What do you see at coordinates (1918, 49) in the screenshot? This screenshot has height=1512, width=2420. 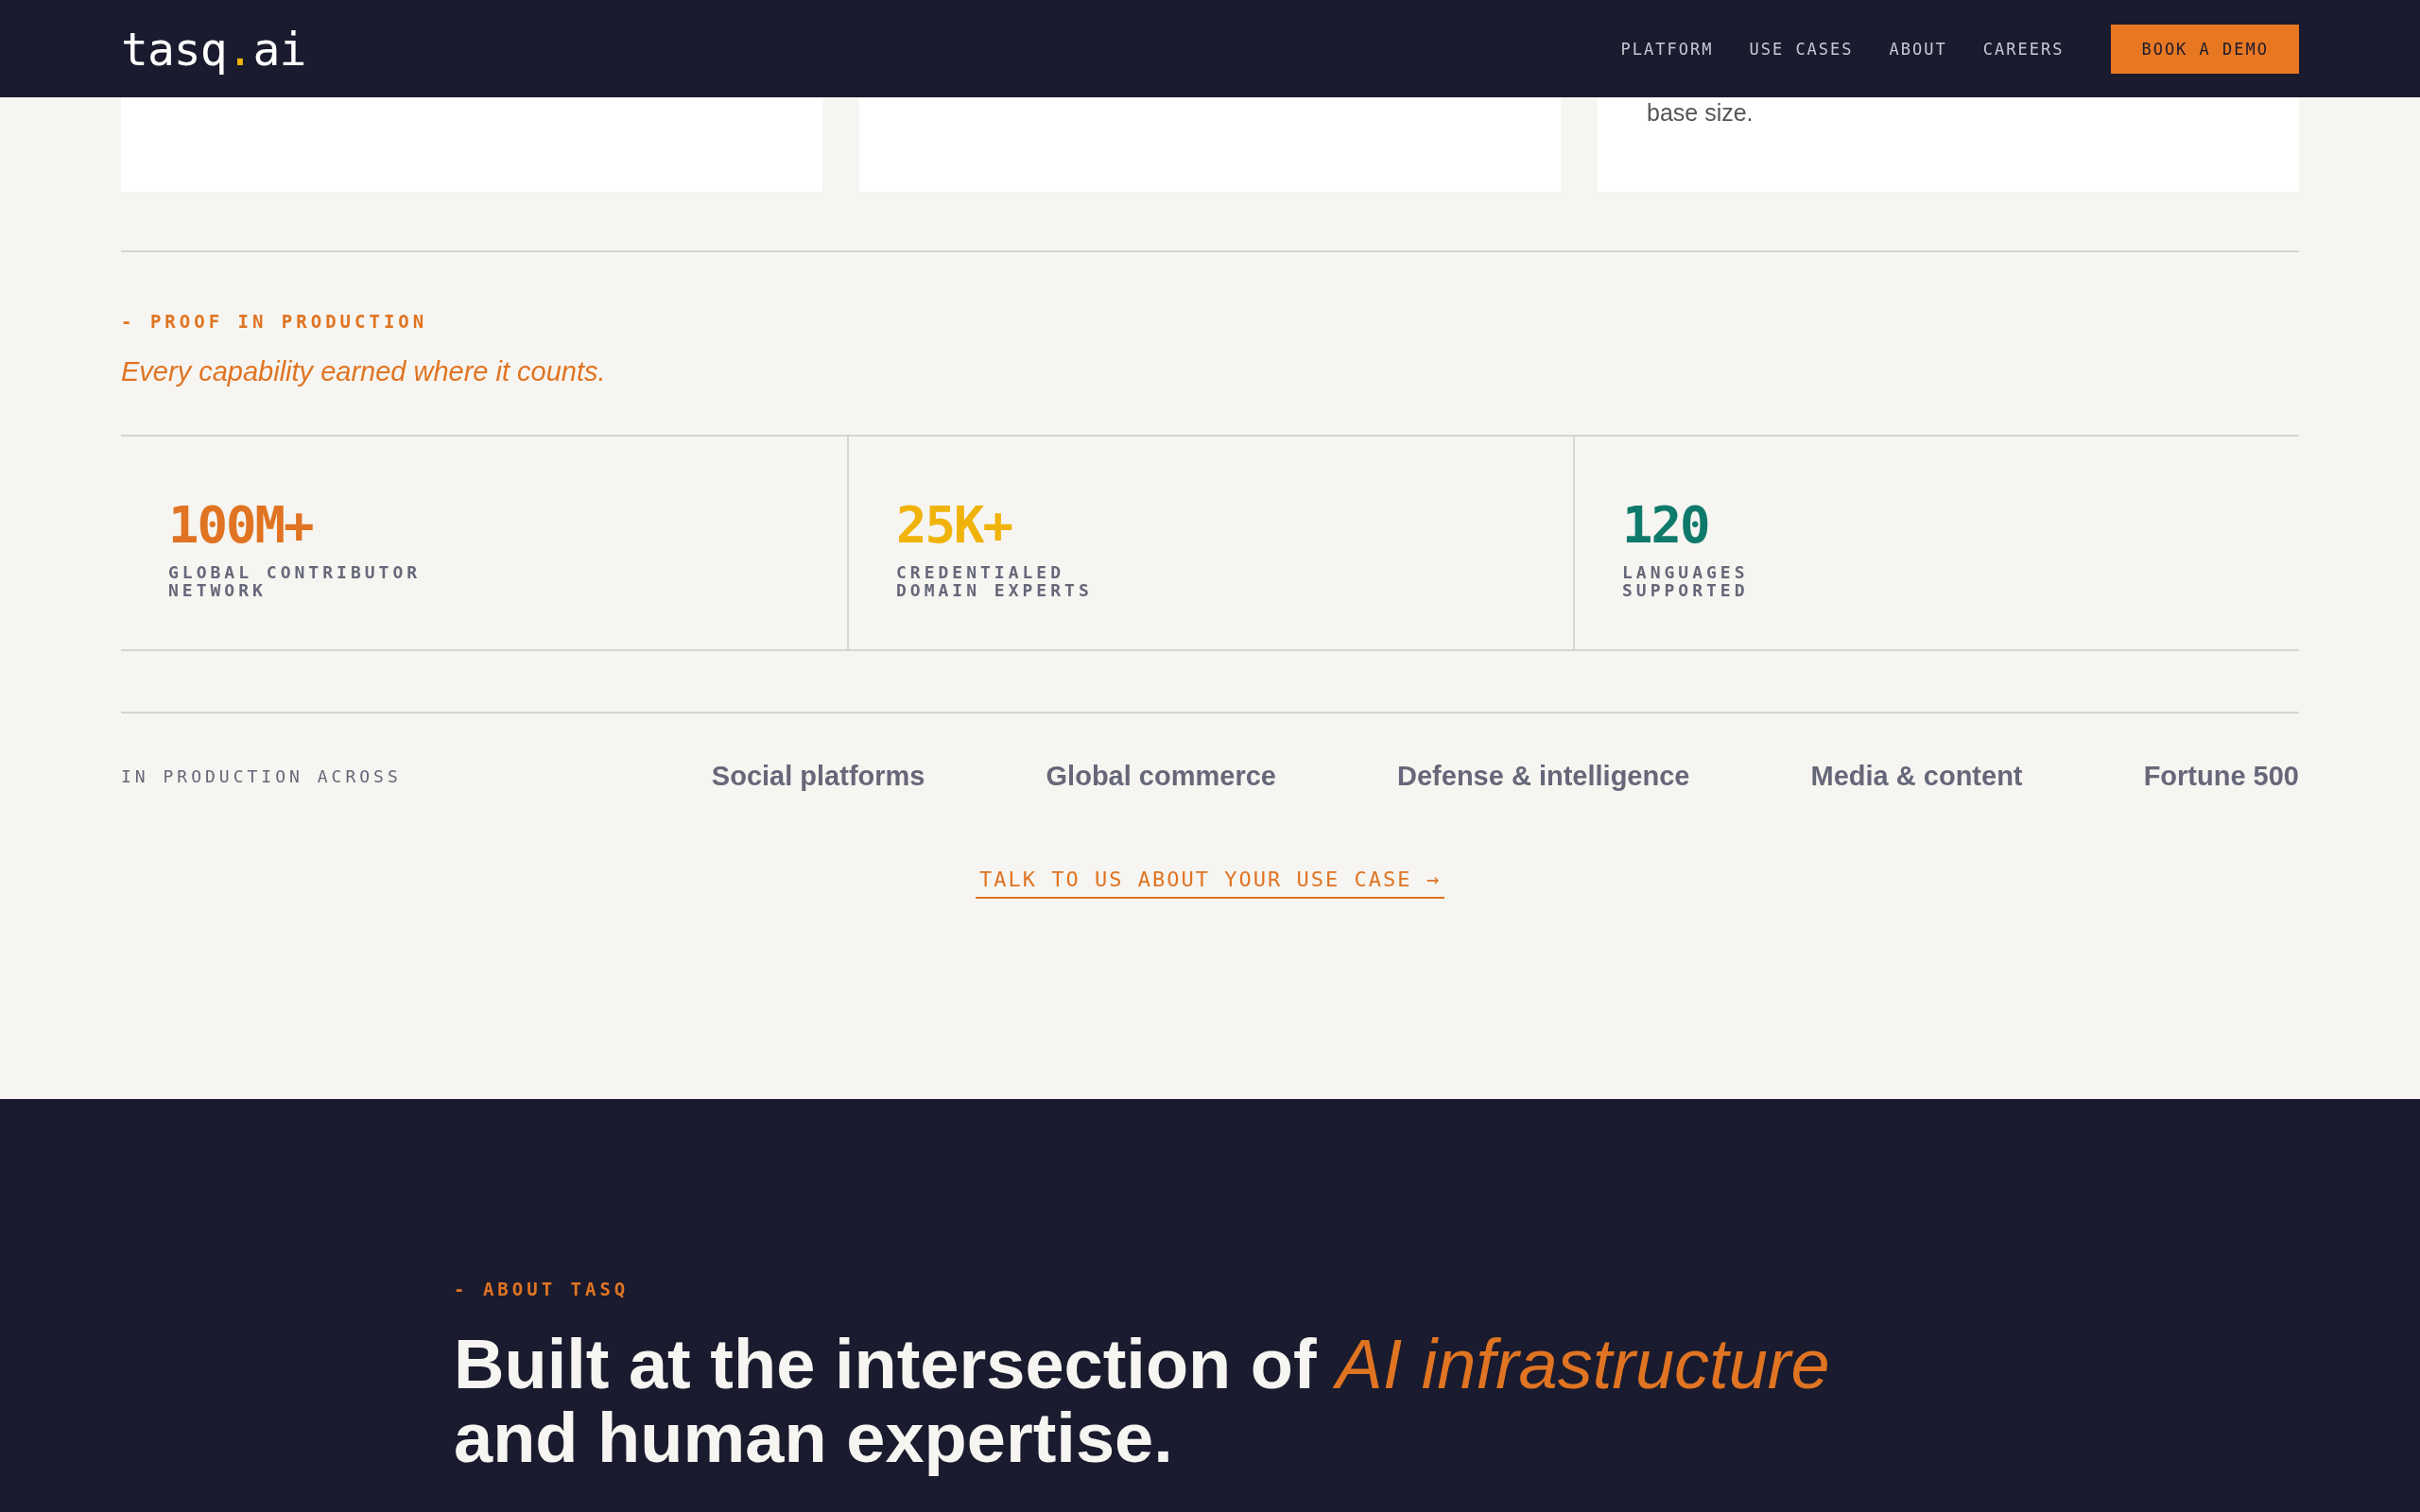 I see `nav-link: ABOUT` at bounding box center [1918, 49].